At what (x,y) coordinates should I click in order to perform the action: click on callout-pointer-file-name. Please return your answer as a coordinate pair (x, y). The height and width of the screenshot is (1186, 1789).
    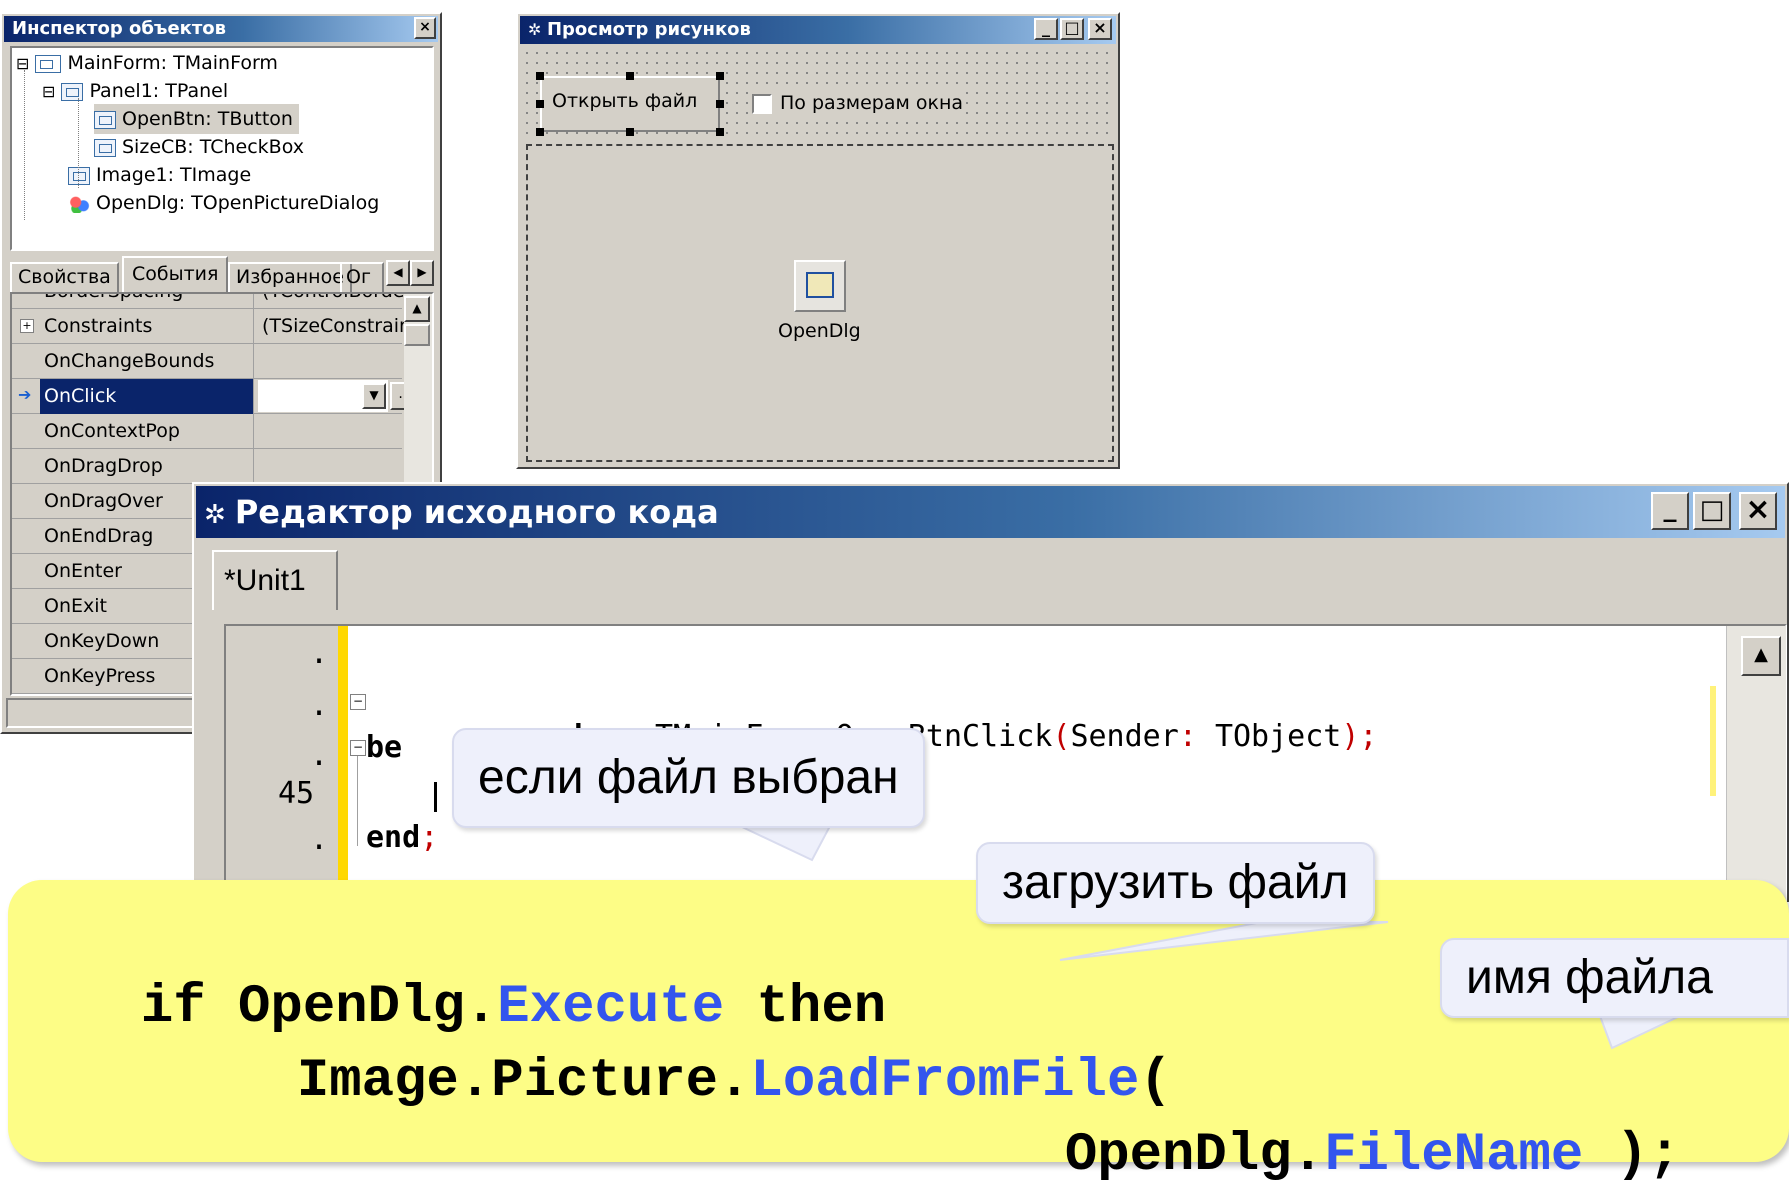
    Looking at the image, I should click on (1639, 1032).